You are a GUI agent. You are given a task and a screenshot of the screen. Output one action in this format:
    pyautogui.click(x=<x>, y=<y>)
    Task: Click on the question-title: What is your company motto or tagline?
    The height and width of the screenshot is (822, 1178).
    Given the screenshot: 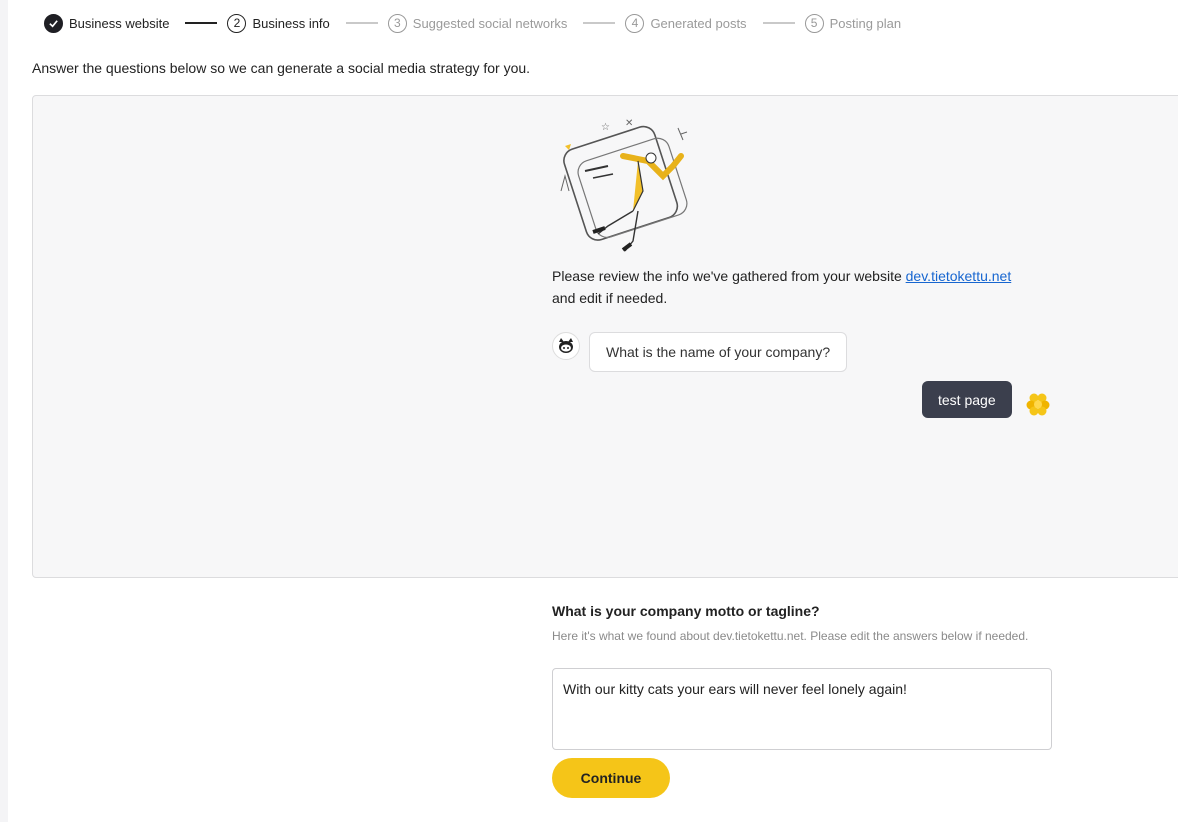 What is the action you would take?
    pyautogui.click(x=686, y=611)
    